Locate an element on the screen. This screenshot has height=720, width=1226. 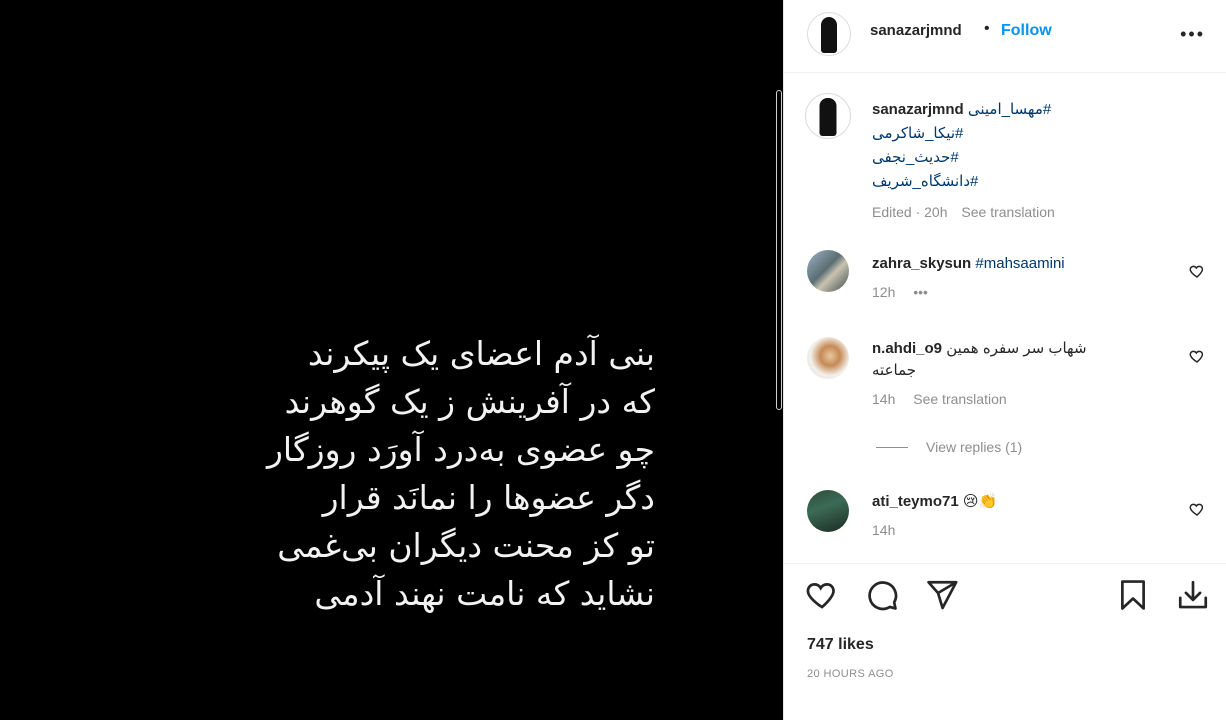
poem-line: تو کز محنت دیگران بی‌غمی is located at coordinates (466, 545).